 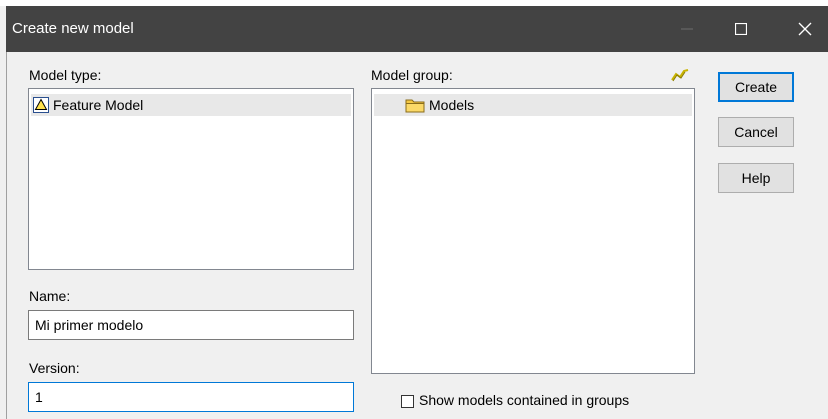 I want to click on show-models-checkbox, so click(x=407, y=401).